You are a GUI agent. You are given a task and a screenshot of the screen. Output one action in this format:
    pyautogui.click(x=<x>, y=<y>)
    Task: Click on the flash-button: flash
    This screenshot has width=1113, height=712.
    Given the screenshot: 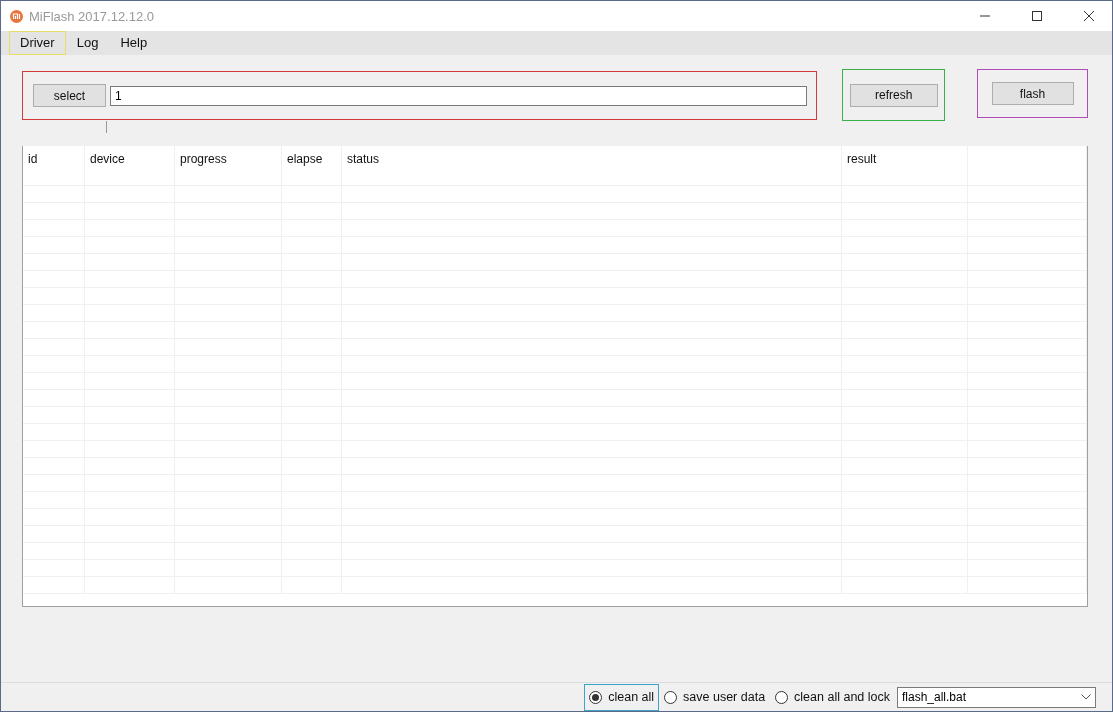 What is the action you would take?
    pyautogui.click(x=1032, y=93)
    